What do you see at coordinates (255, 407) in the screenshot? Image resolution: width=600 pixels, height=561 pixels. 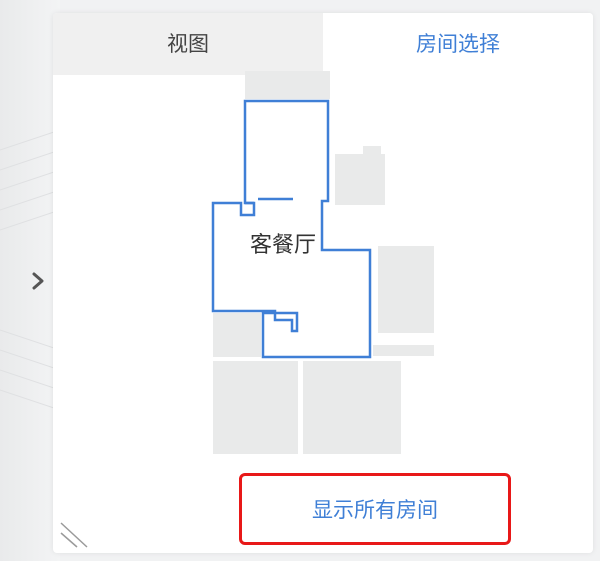 I see `room-bottom-left` at bounding box center [255, 407].